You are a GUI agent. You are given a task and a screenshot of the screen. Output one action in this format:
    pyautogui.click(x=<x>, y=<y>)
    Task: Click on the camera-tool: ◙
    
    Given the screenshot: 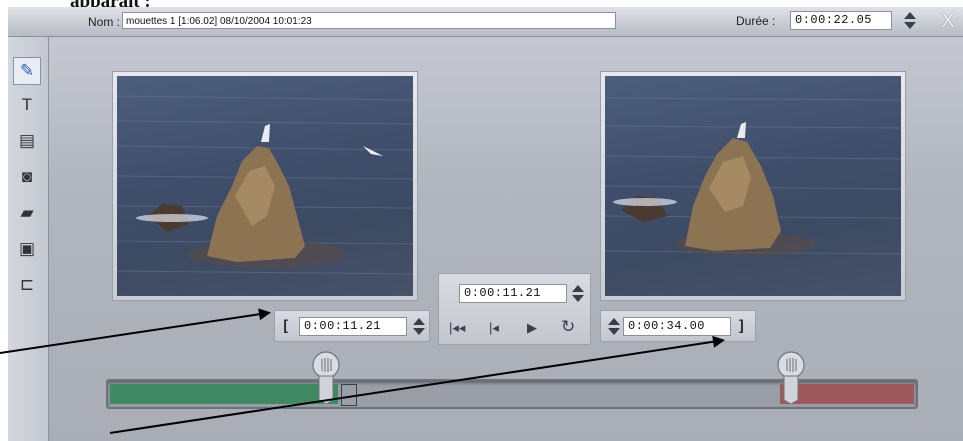 What is the action you would take?
    pyautogui.click(x=27, y=177)
    